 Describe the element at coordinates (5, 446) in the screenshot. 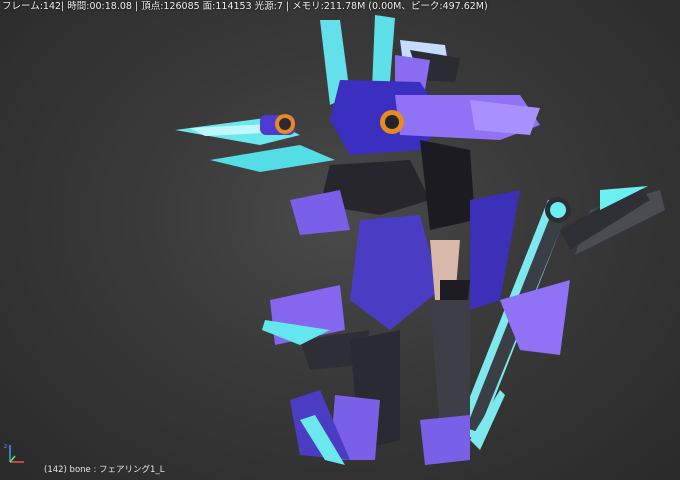

I see `svg-text: z` at that location.